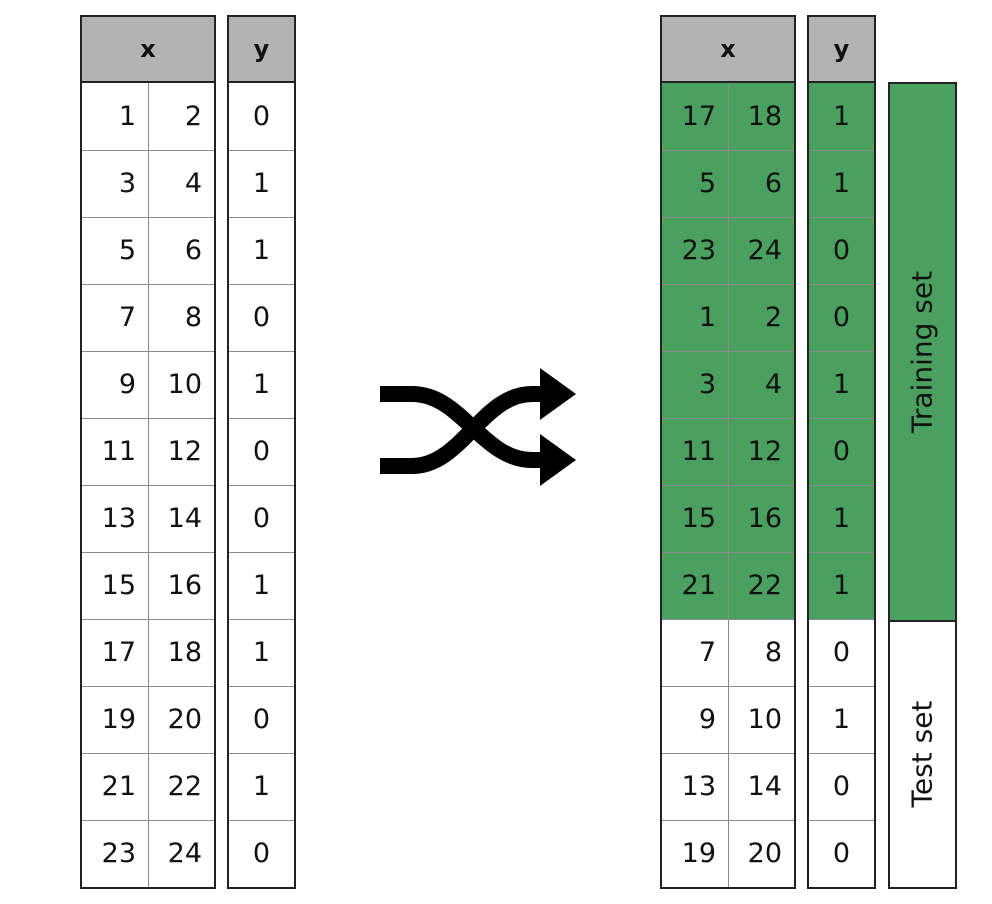 Image resolution: width=992 pixels, height=904 pixels. Describe the element at coordinates (764, 719) in the screenshot. I see `shuffled-x2-cell: 10` at that location.